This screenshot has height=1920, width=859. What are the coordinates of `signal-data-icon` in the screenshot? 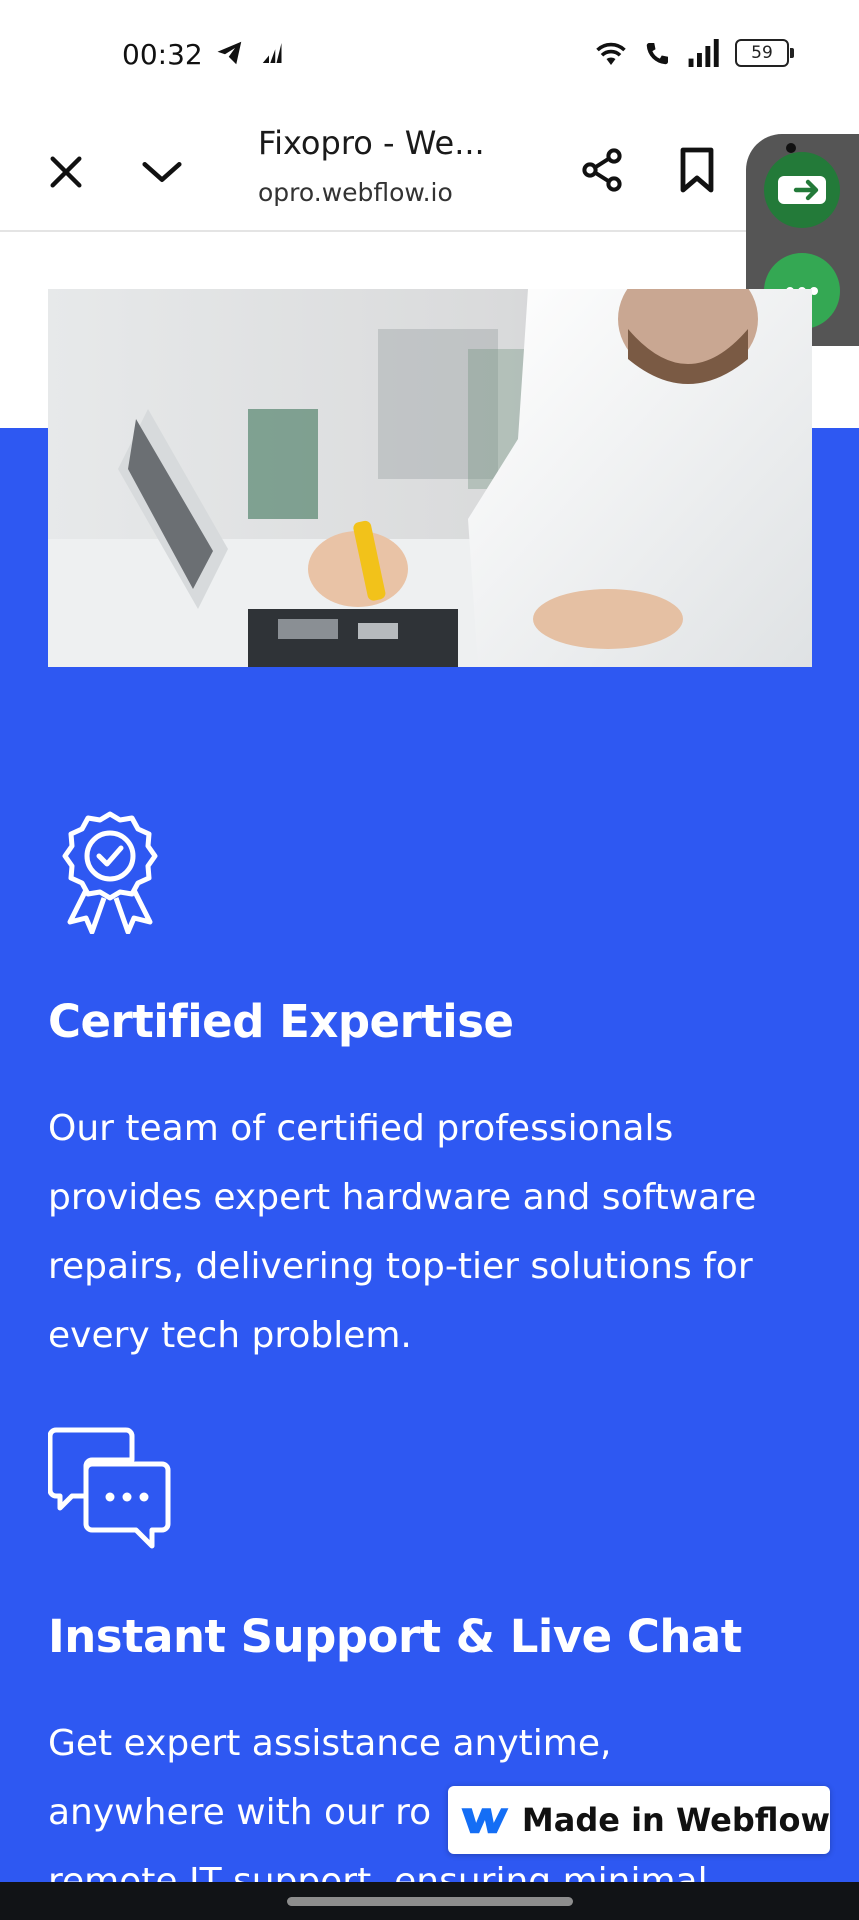 It's located at (272, 53).